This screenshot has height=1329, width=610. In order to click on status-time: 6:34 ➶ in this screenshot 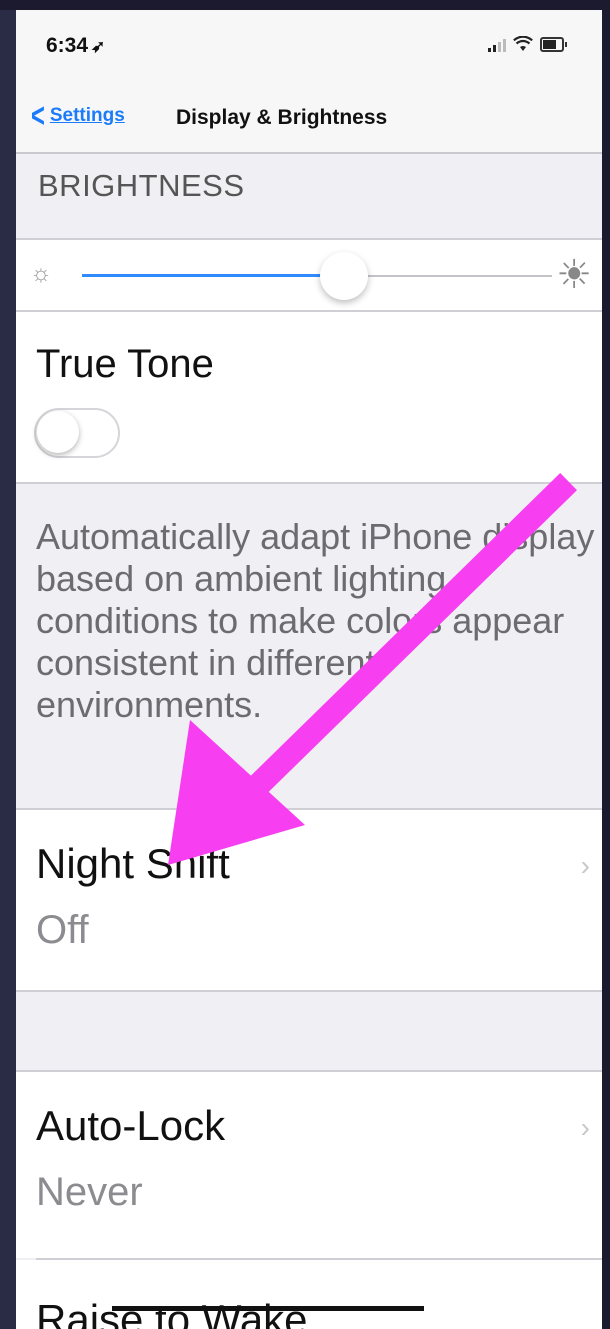, I will do `click(75, 46)`.